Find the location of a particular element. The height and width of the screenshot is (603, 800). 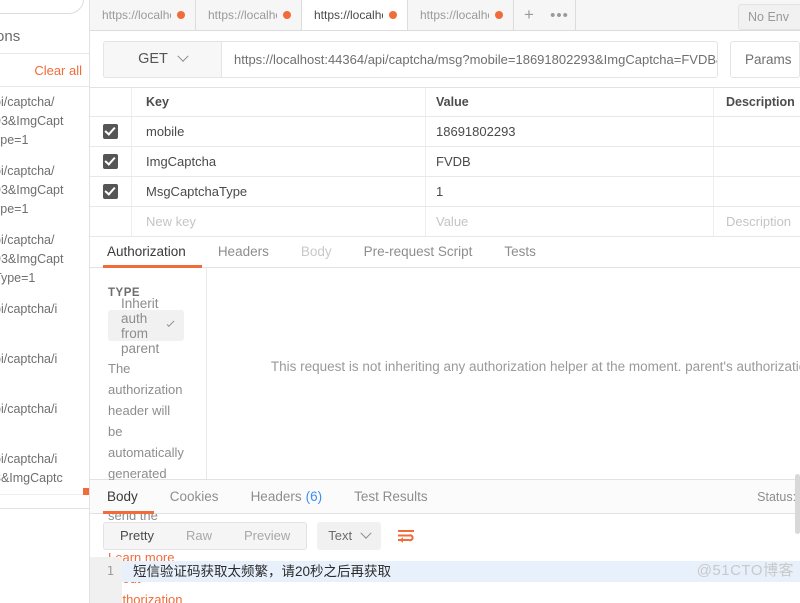

header-description: Description is located at coordinates (760, 102).